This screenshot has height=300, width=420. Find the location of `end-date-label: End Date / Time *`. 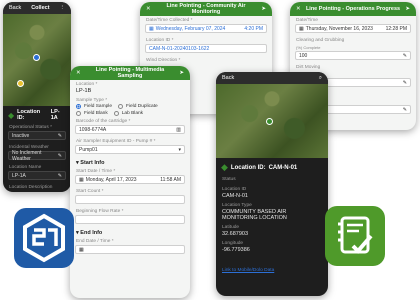

end-date-label: End Date / Time * is located at coordinates (95, 241).